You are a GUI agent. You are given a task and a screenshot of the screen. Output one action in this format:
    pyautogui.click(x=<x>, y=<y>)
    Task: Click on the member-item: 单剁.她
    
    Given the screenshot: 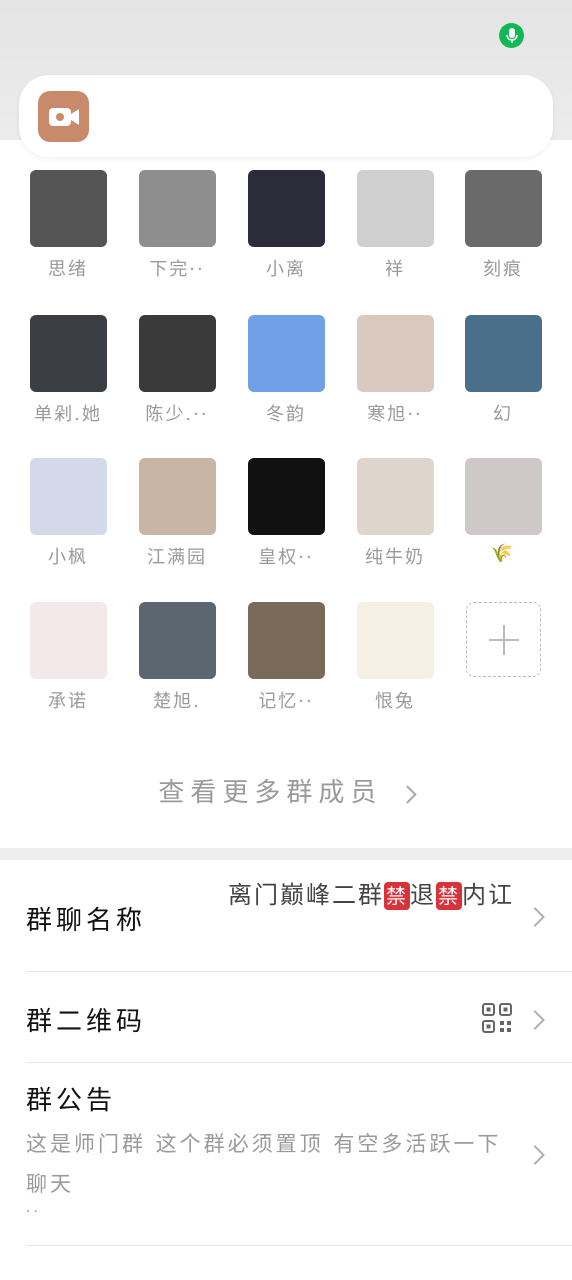 What is the action you would take?
    pyautogui.click(x=68, y=370)
    